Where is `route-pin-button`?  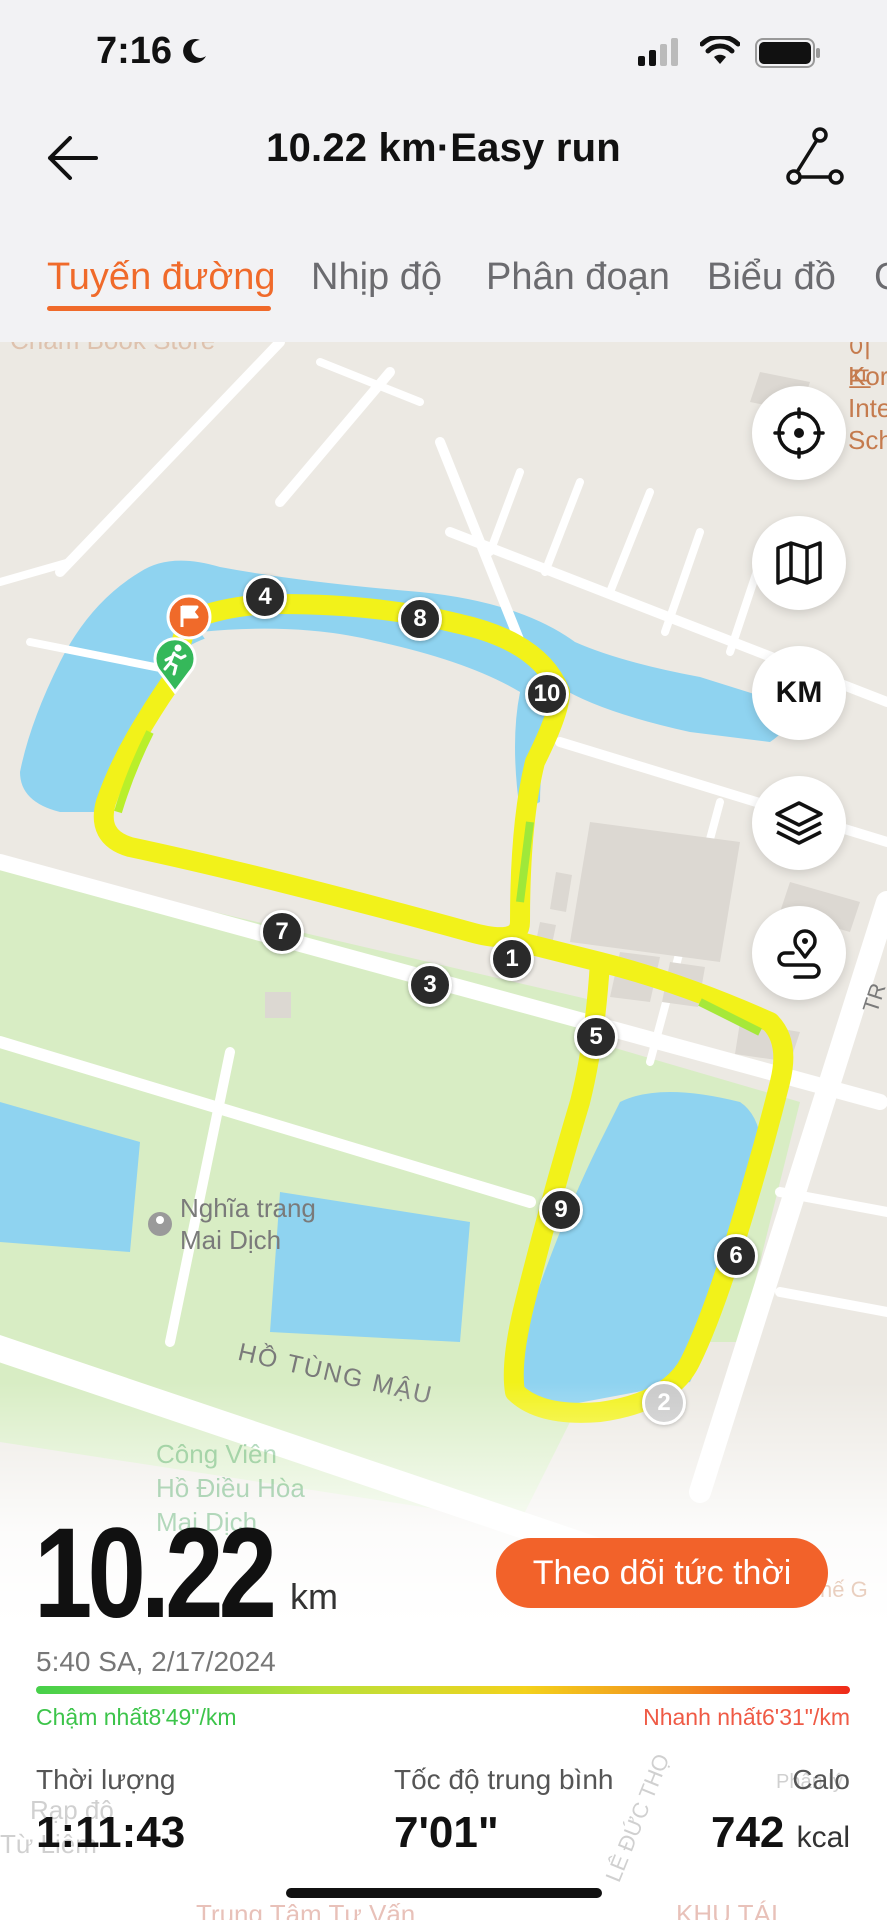 route-pin-button is located at coordinates (799, 953).